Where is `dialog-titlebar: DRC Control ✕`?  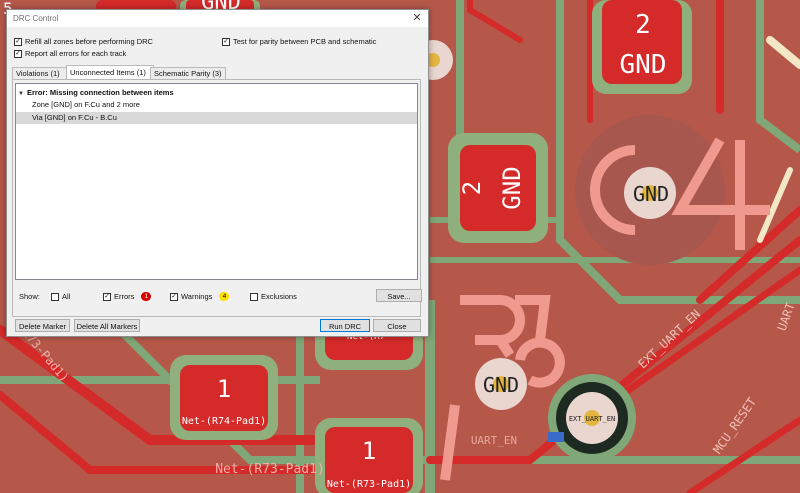 dialog-titlebar: DRC Control ✕ is located at coordinates (217, 18).